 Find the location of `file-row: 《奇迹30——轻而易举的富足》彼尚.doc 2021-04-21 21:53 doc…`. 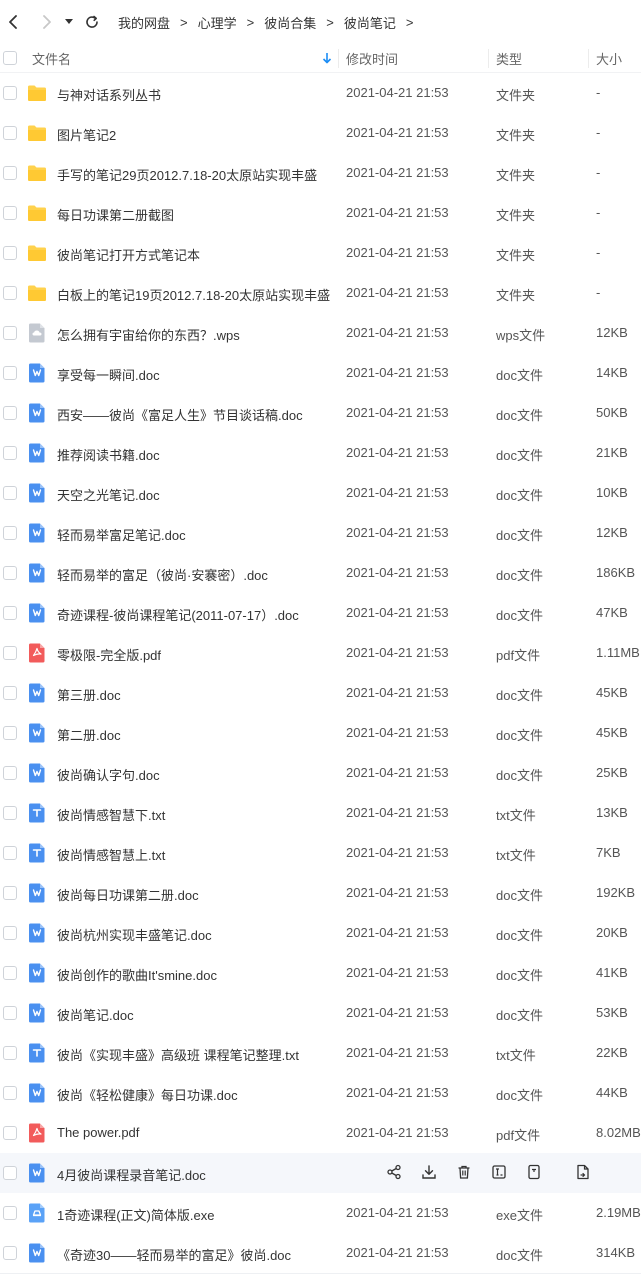

file-row: 《奇迹30——轻而易举的富足》彼尚.doc 2021-04-21 21:53 doc… is located at coordinates (320, 1253).